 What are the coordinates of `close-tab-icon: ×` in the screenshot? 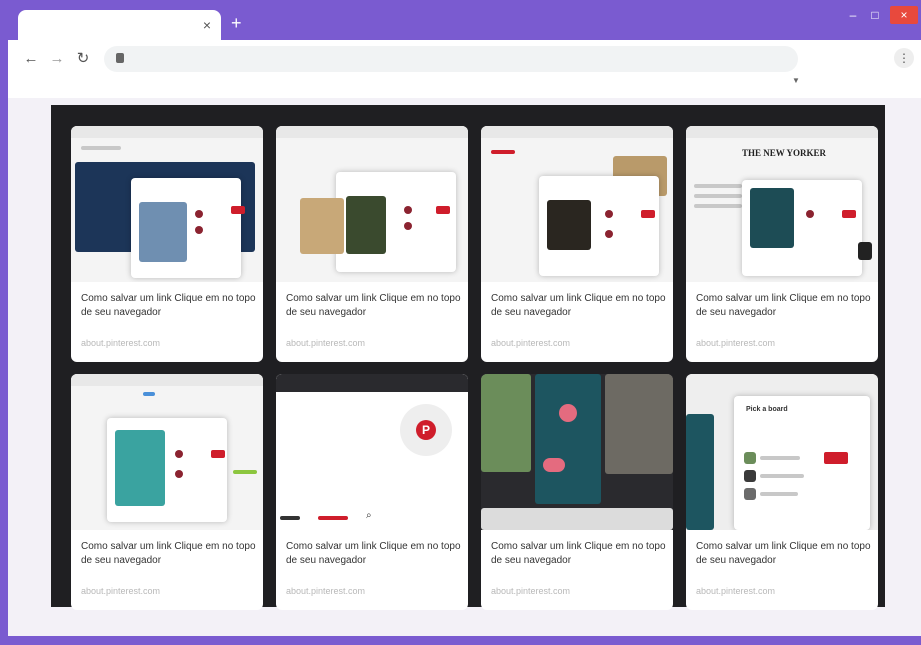 It's located at (207, 25).